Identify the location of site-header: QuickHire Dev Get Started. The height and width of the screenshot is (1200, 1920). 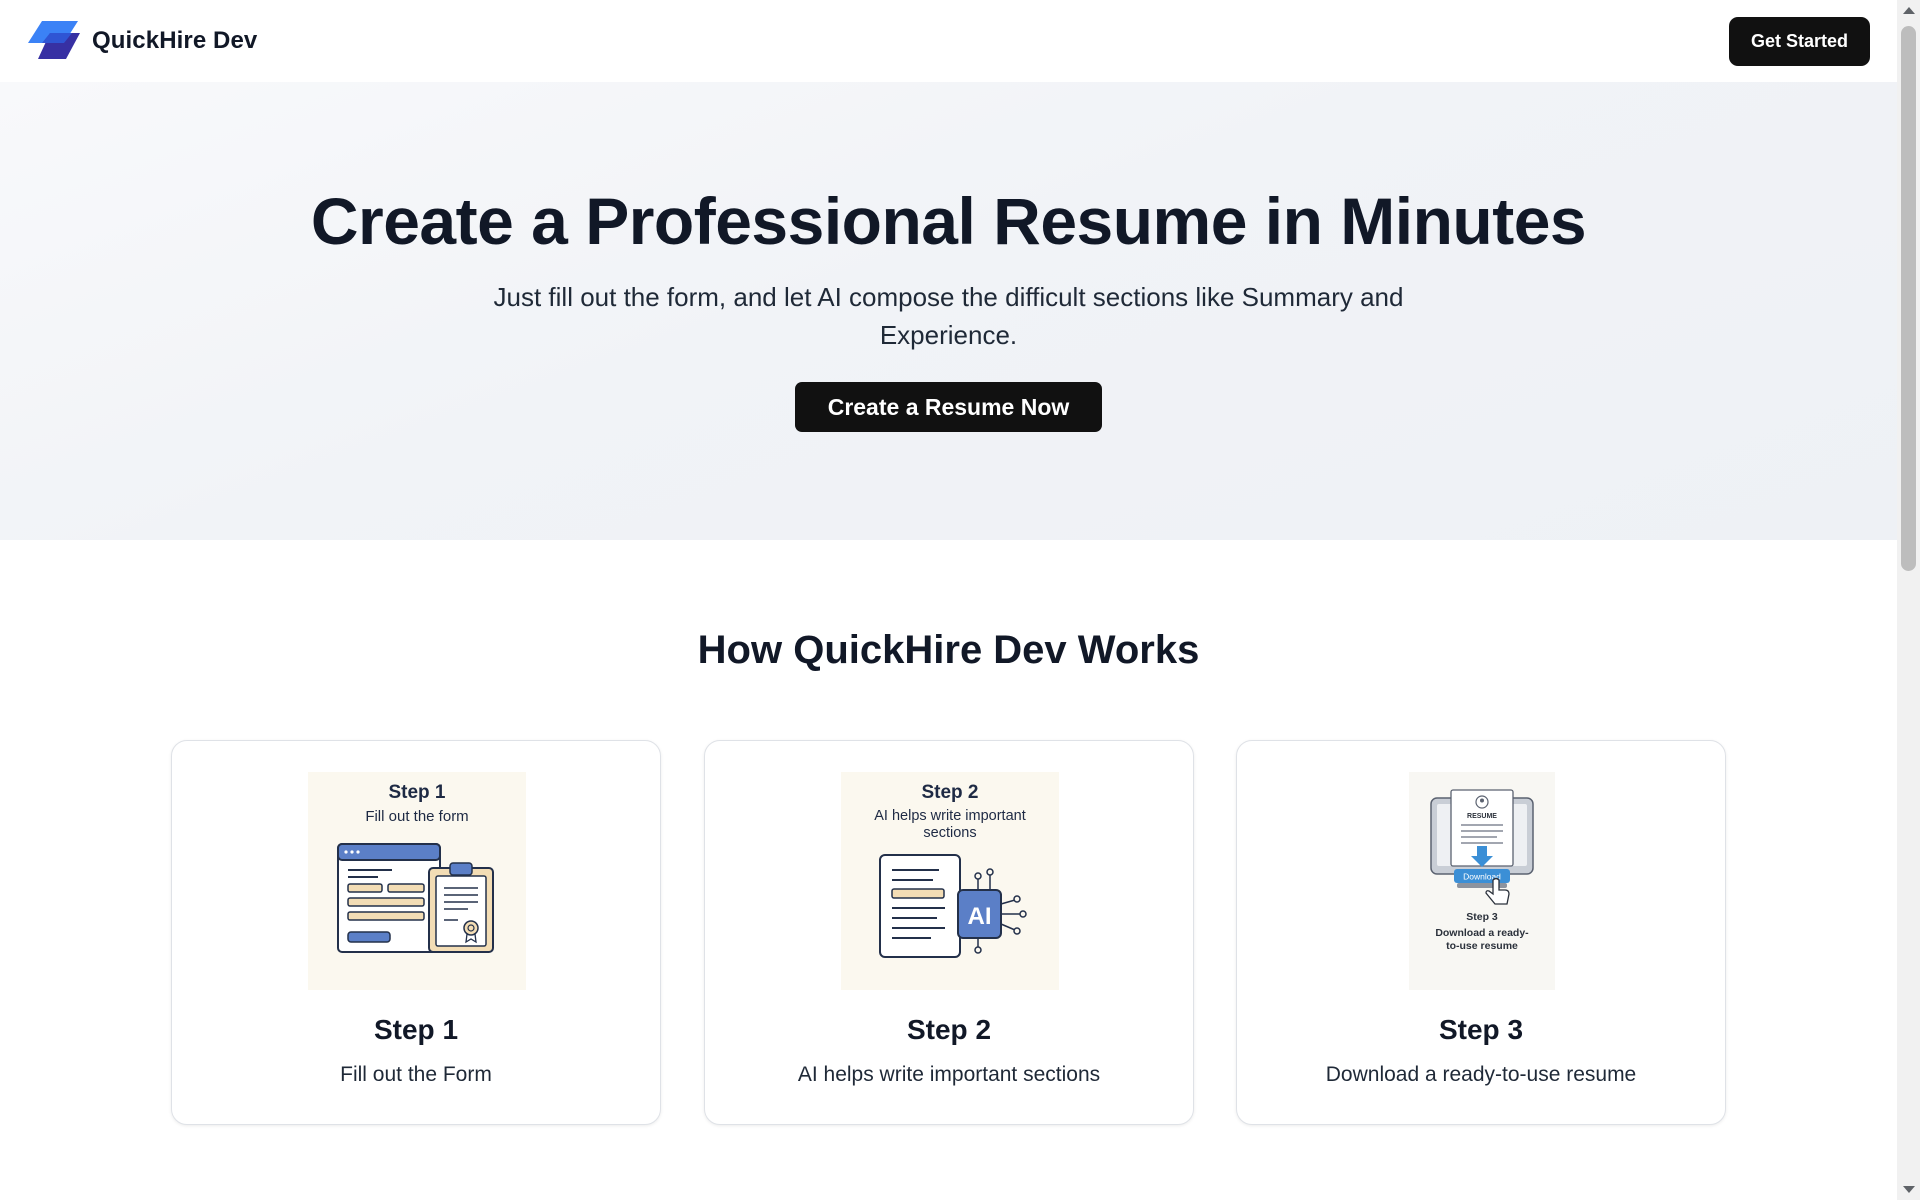
(948, 41).